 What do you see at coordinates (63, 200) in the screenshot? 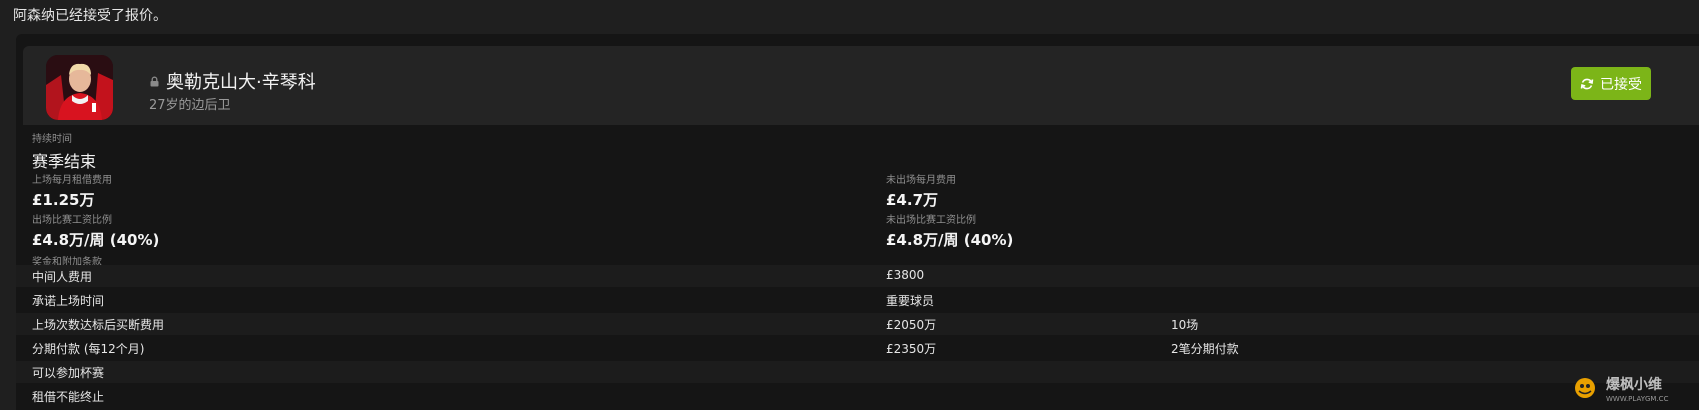
I see `loan-fee-played-value: £1.25万` at bounding box center [63, 200].